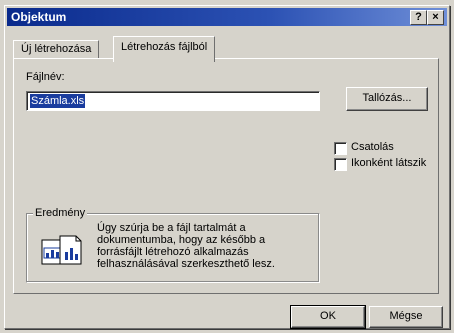 This screenshot has height=333, width=454. Describe the element at coordinates (39, 17) in the screenshot. I see `window-title: Objektum` at that location.